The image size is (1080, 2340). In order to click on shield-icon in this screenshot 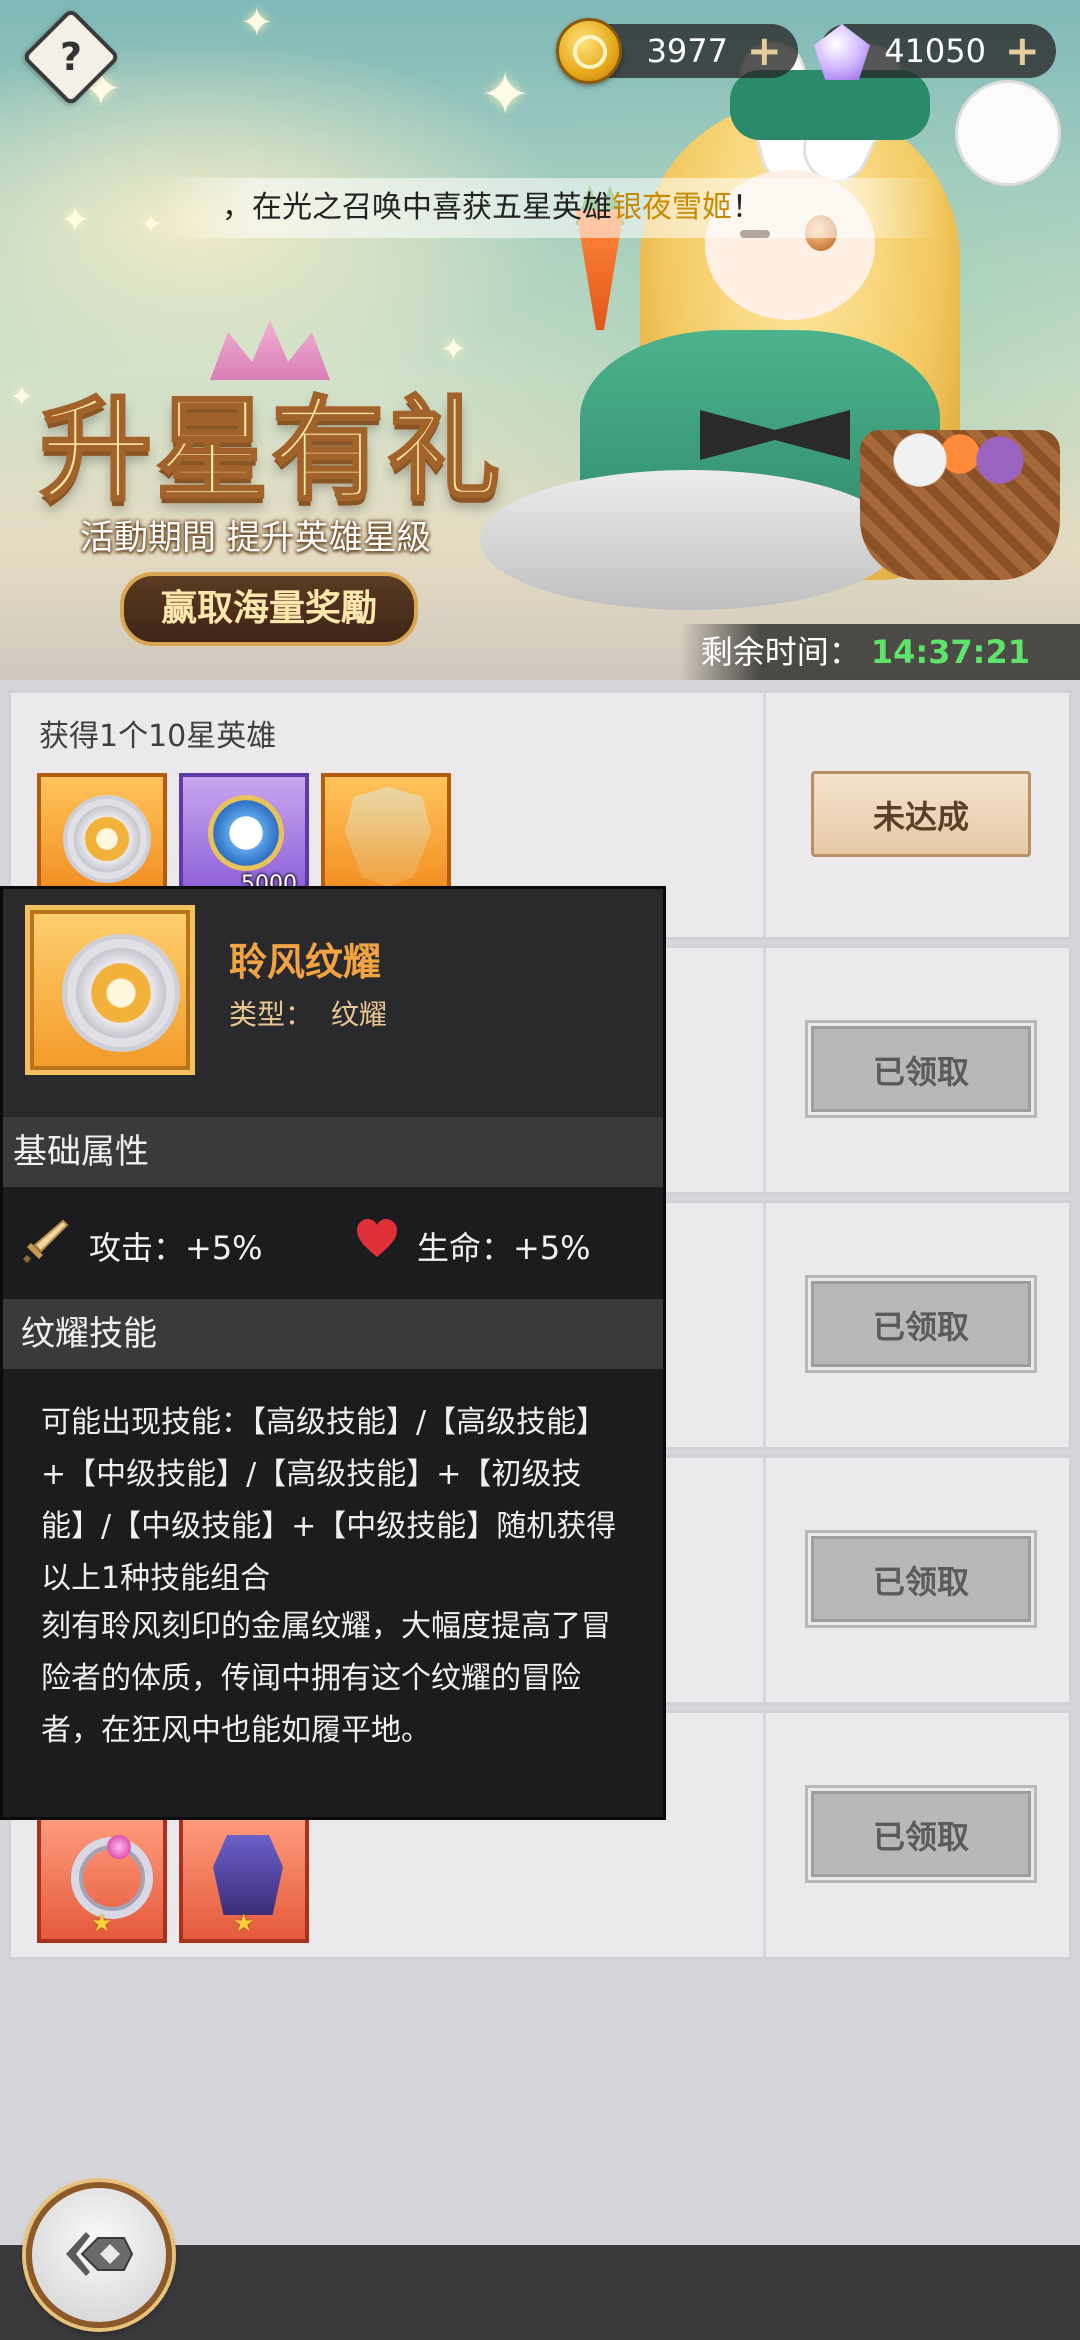, I will do `click(388, 837)`.